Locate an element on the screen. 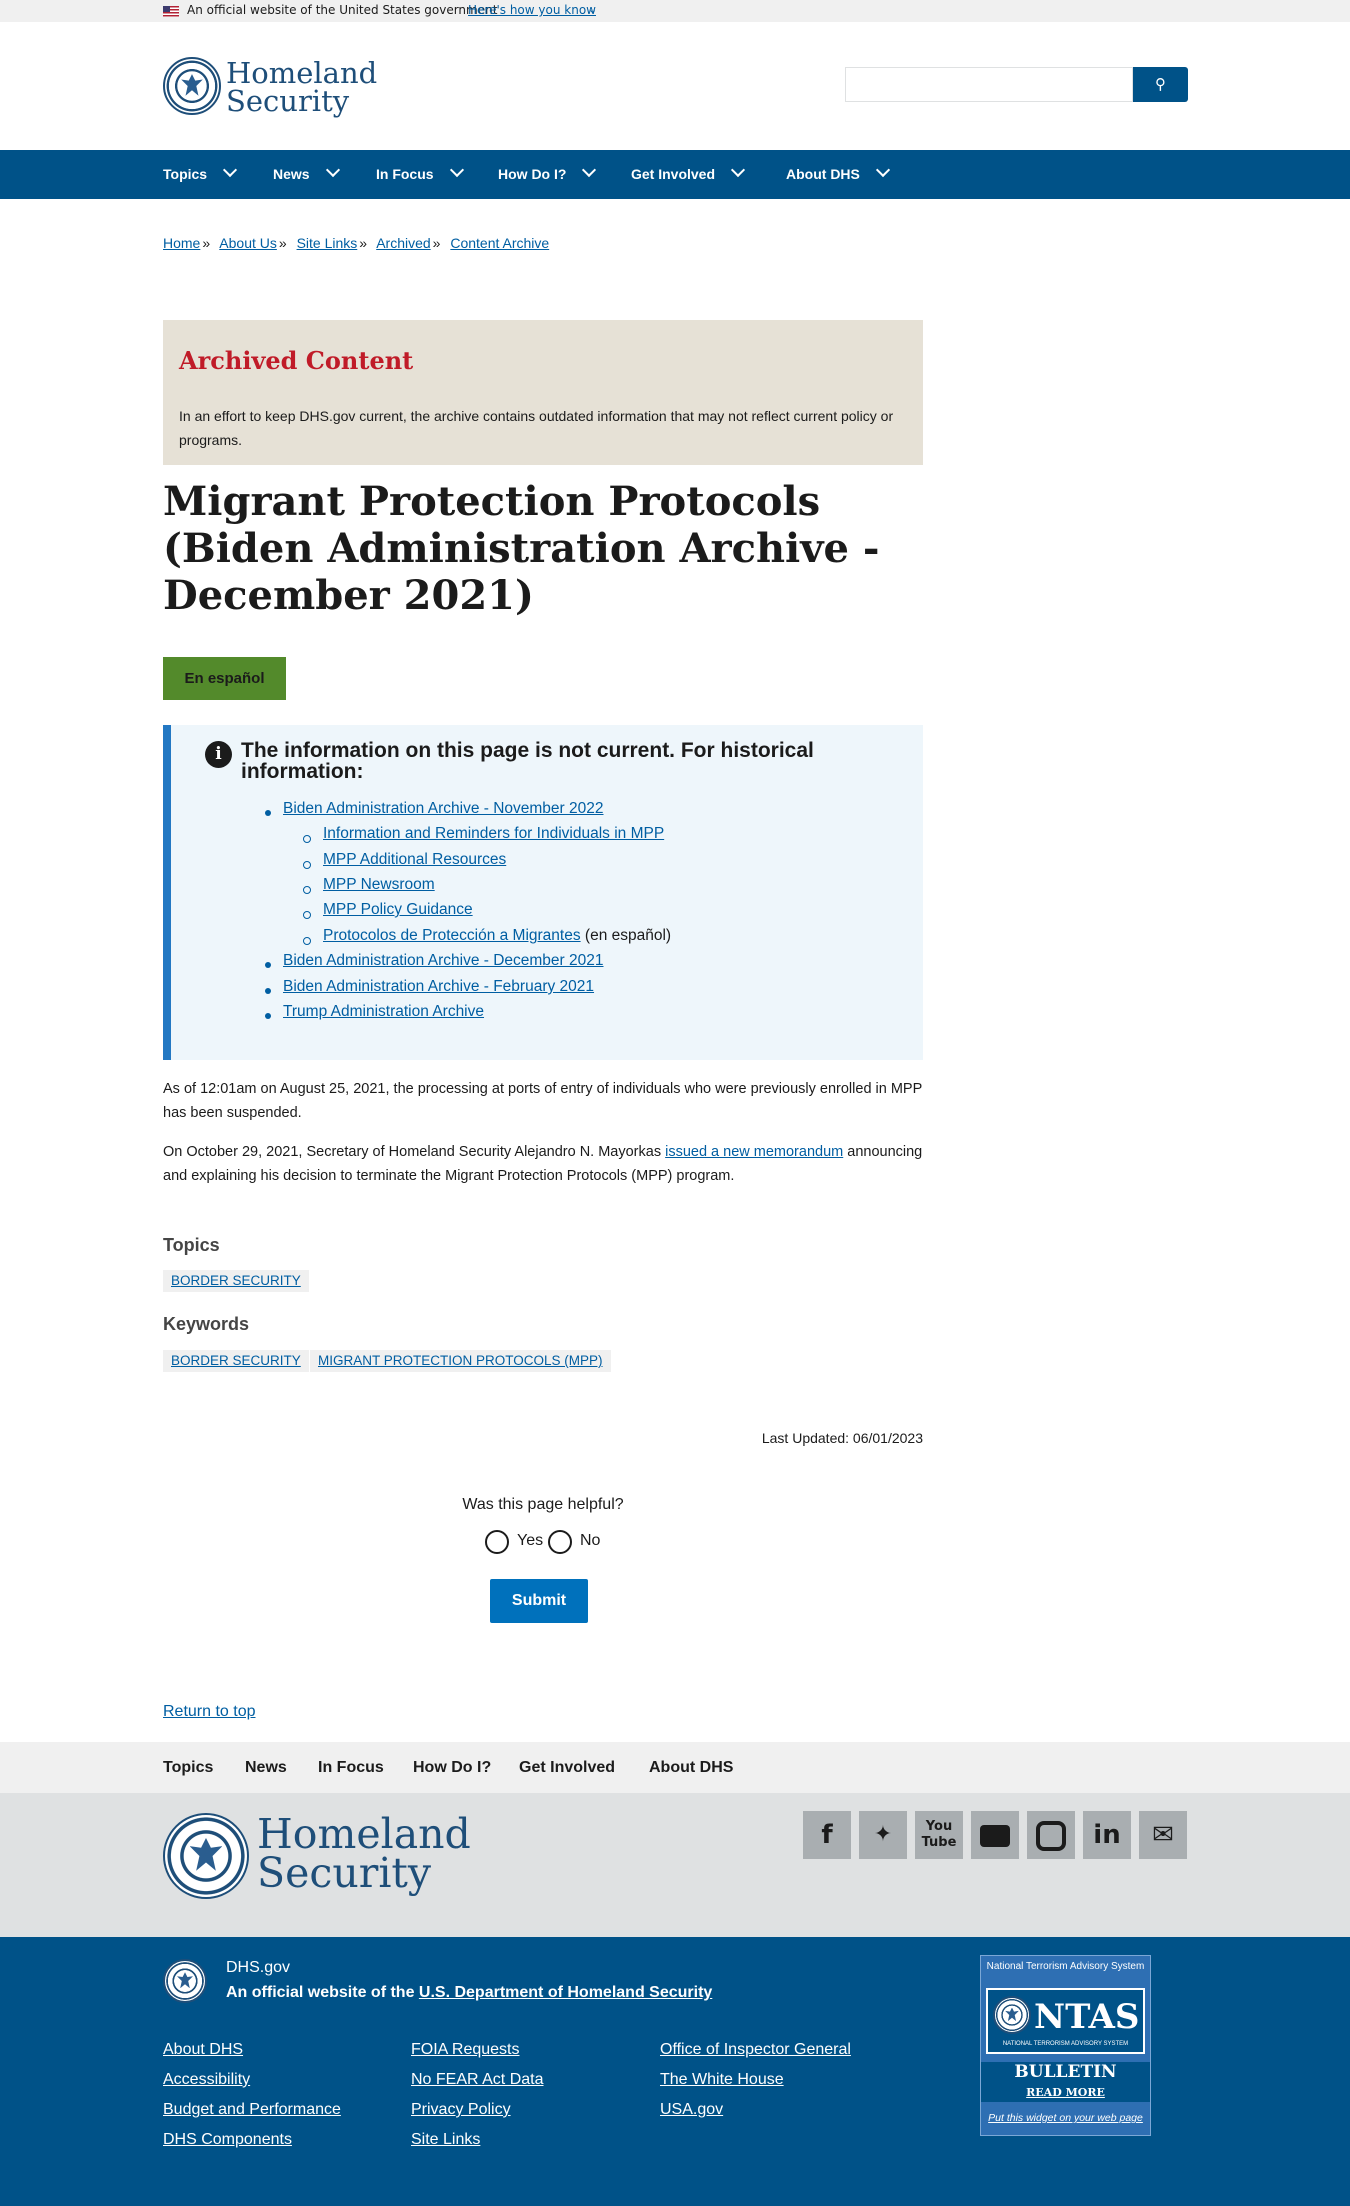  email-icon: ✉ is located at coordinates (1163, 1835).